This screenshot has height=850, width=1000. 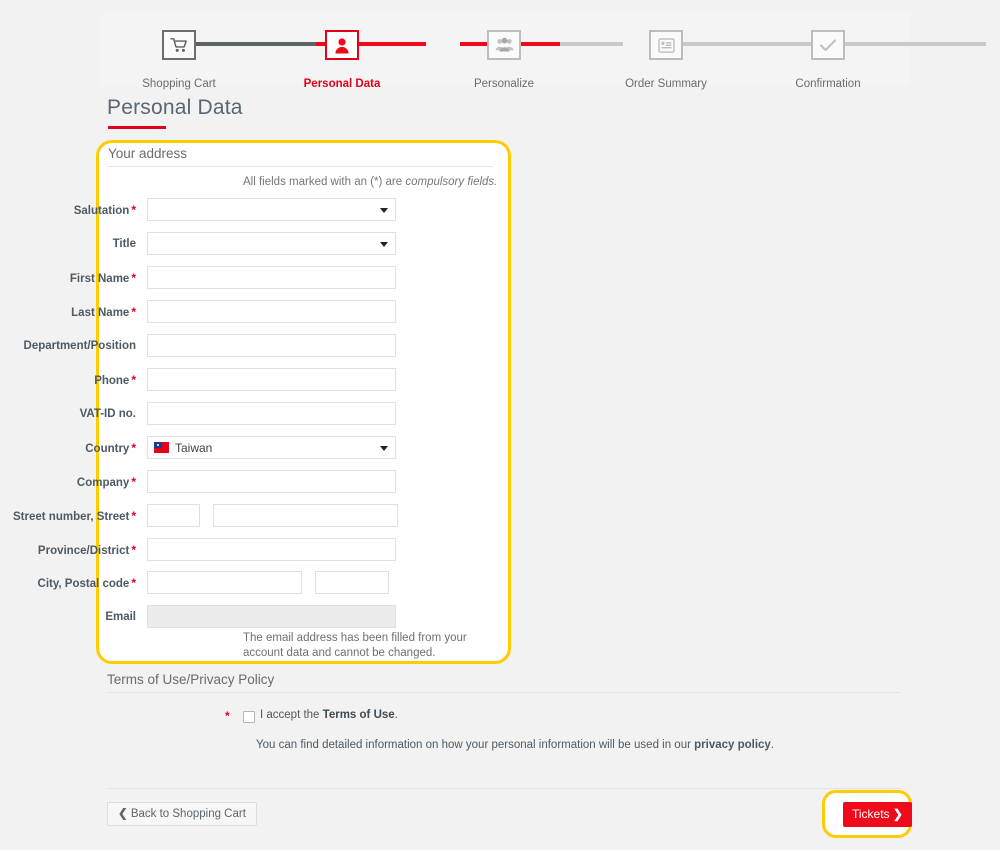 What do you see at coordinates (103, 312) in the screenshot?
I see `label-last-name: Last Name *` at bounding box center [103, 312].